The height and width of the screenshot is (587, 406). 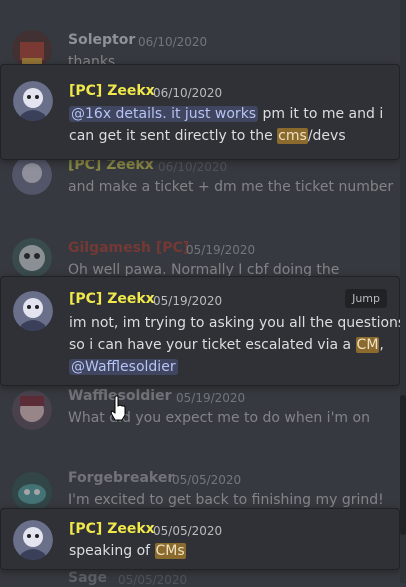 I want to click on message-text: can get it sent directly to the, so click(x=173, y=136).